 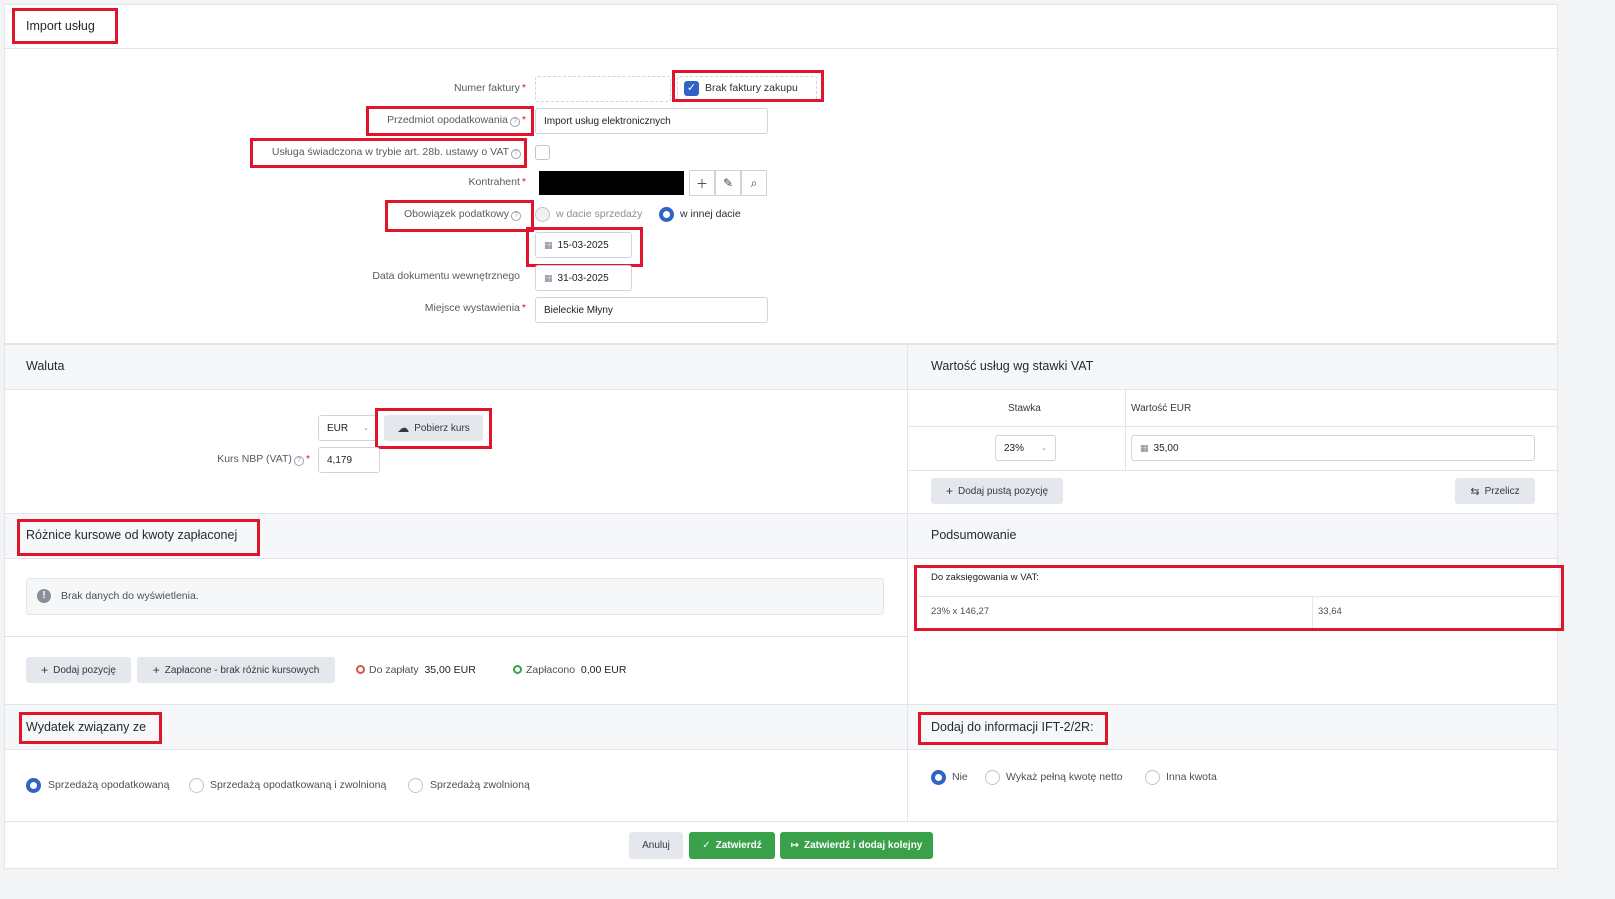 I want to click on status-dot-red-icon, so click(x=360, y=669).